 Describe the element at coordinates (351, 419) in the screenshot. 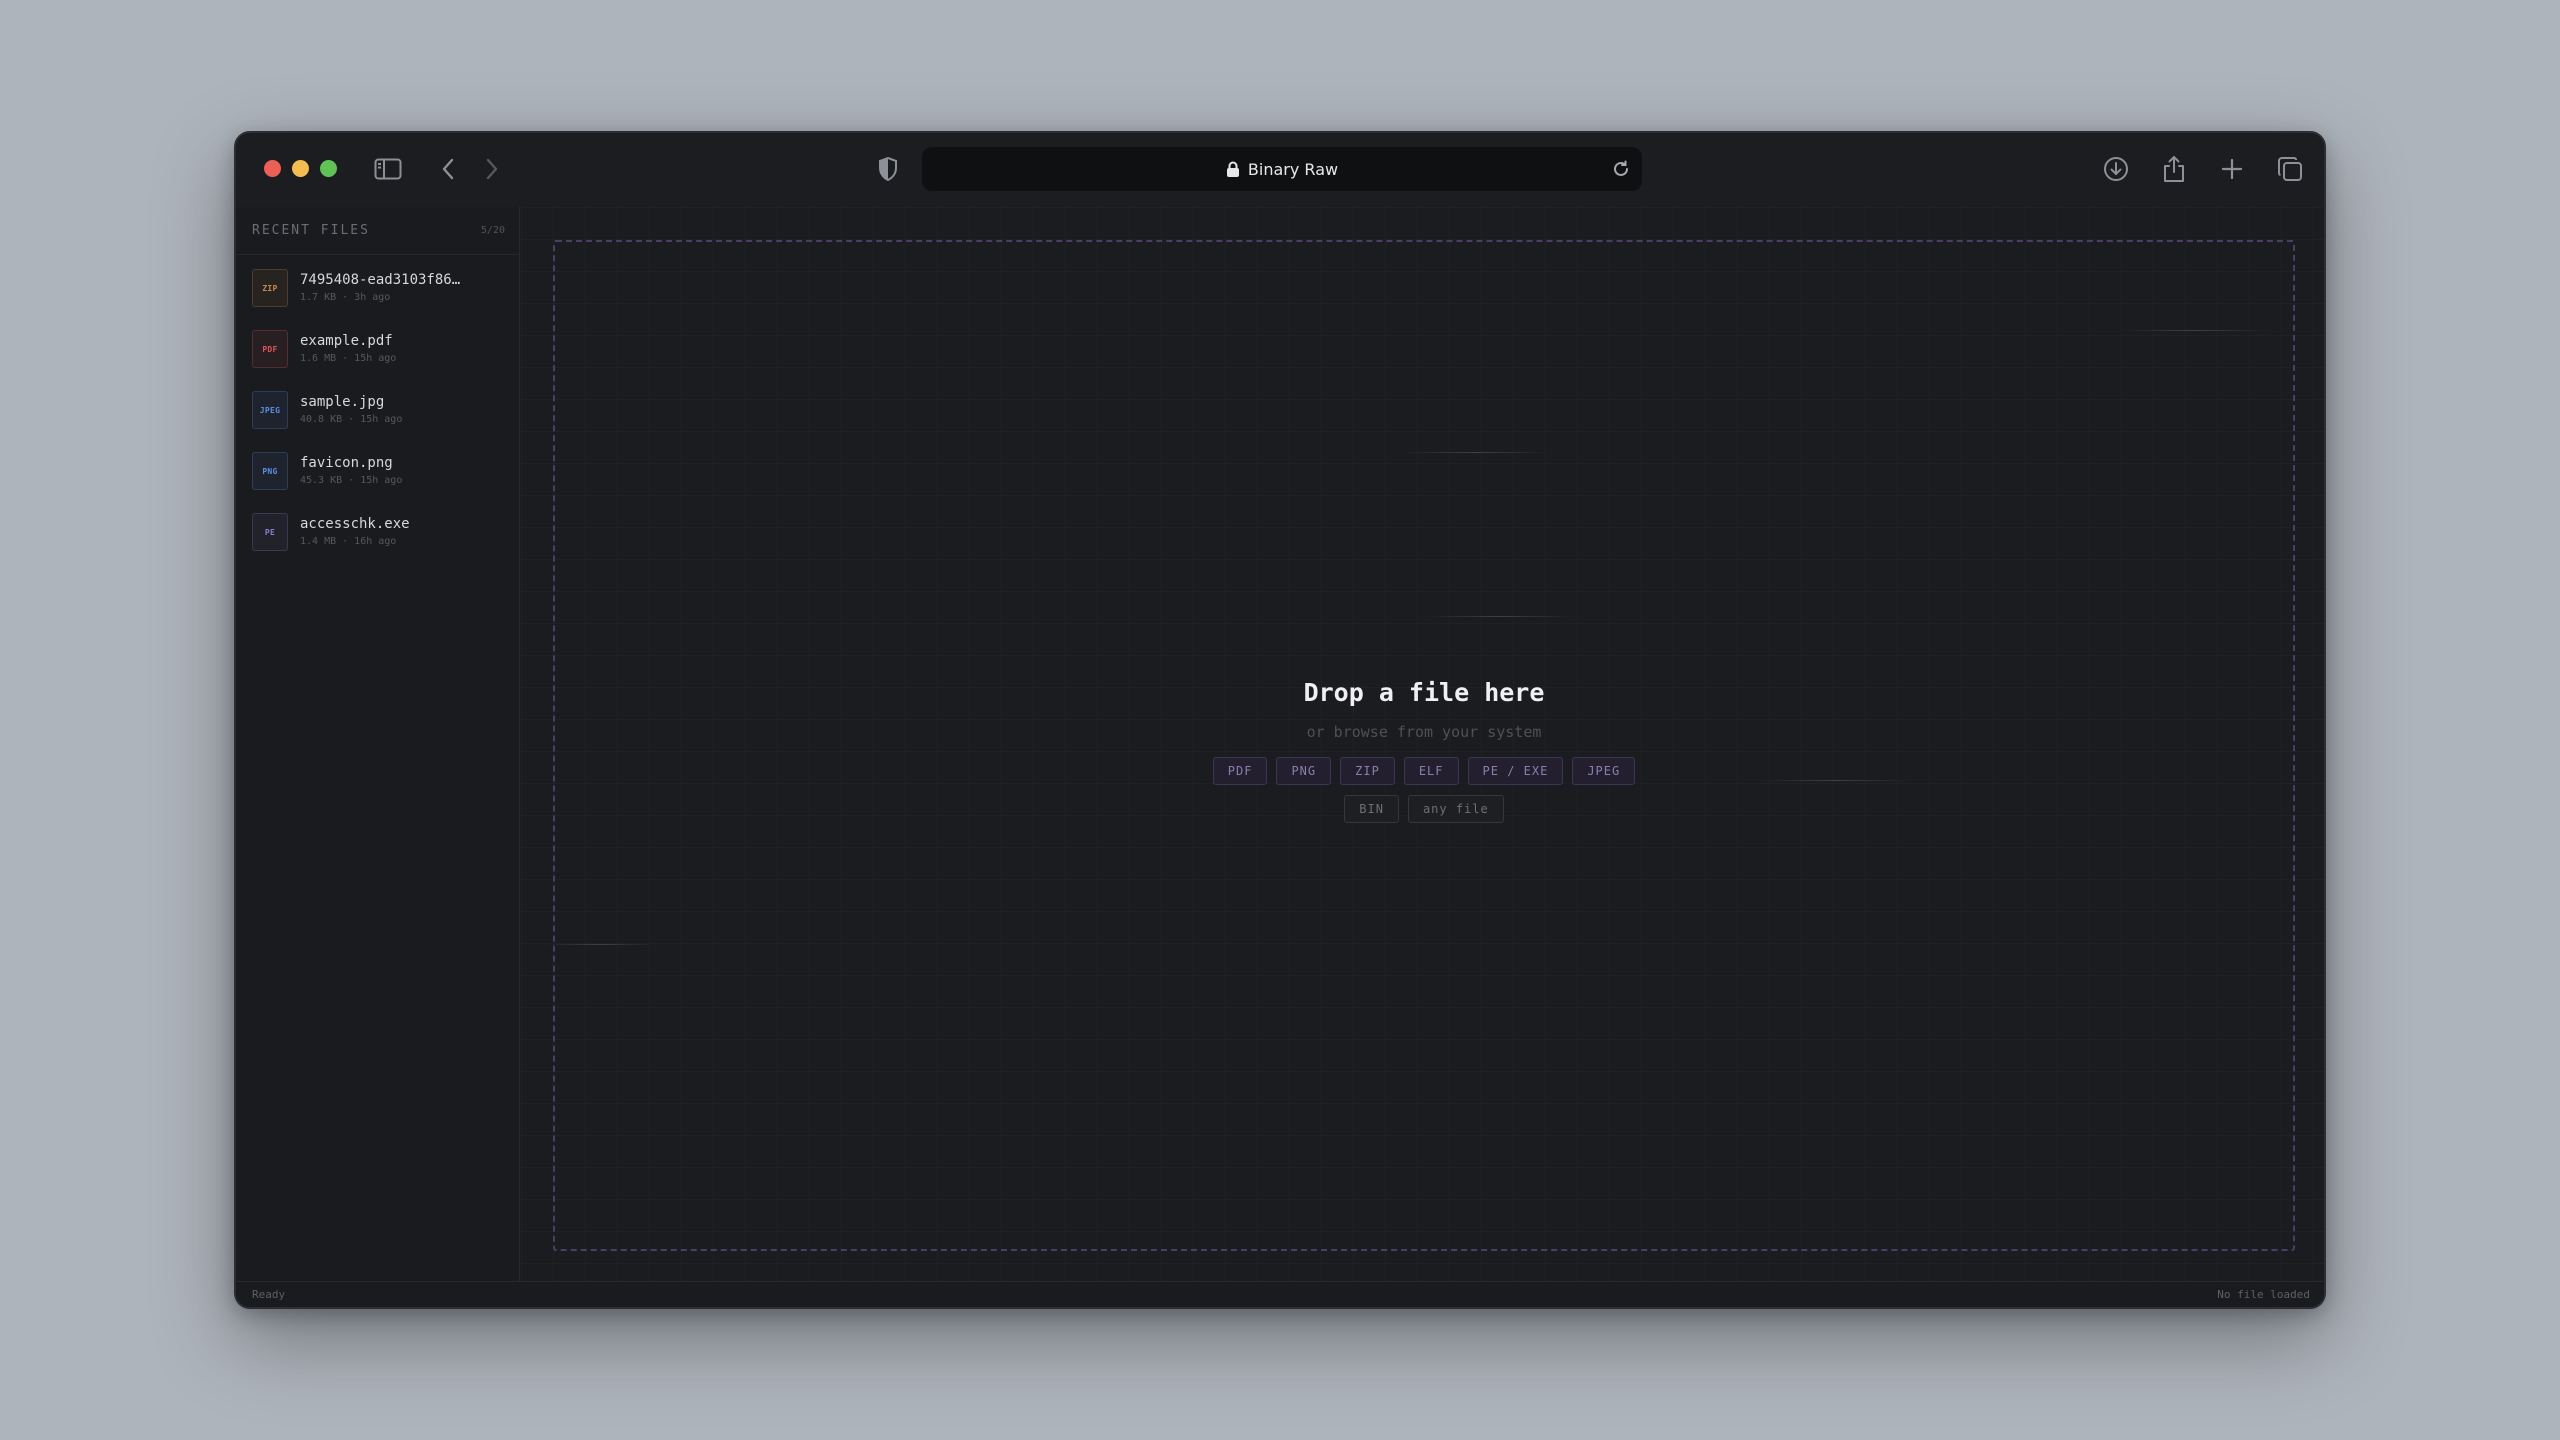

I see `file-meta: 40.8 KB · 15h ago` at that location.